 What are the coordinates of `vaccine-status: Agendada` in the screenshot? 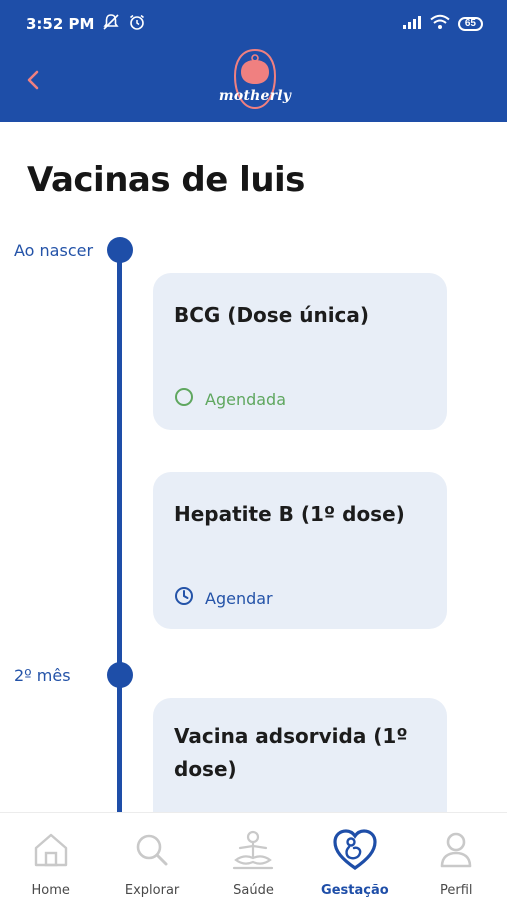 It's located at (230, 399).